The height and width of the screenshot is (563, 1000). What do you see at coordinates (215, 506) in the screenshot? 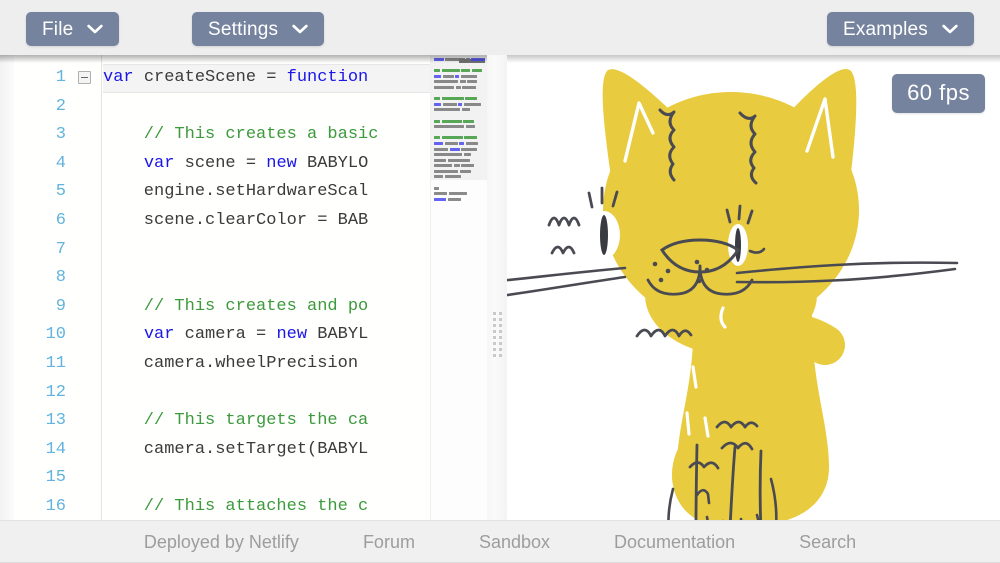
I see `code-line: 16 // This attaches the c` at bounding box center [215, 506].